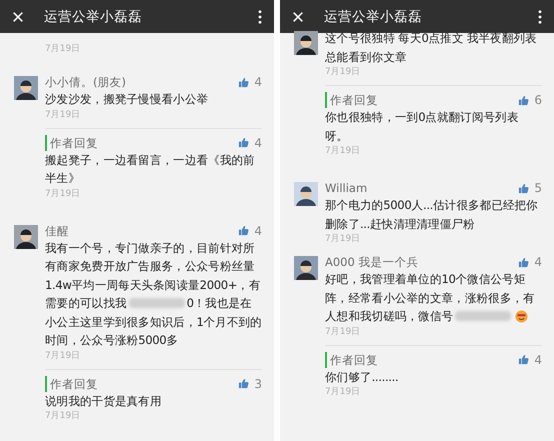  What do you see at coordinates (103, 401) in the screenshot?
I see `comment-text: 说明我的干货是真有用` at bounding box center [103, 401].